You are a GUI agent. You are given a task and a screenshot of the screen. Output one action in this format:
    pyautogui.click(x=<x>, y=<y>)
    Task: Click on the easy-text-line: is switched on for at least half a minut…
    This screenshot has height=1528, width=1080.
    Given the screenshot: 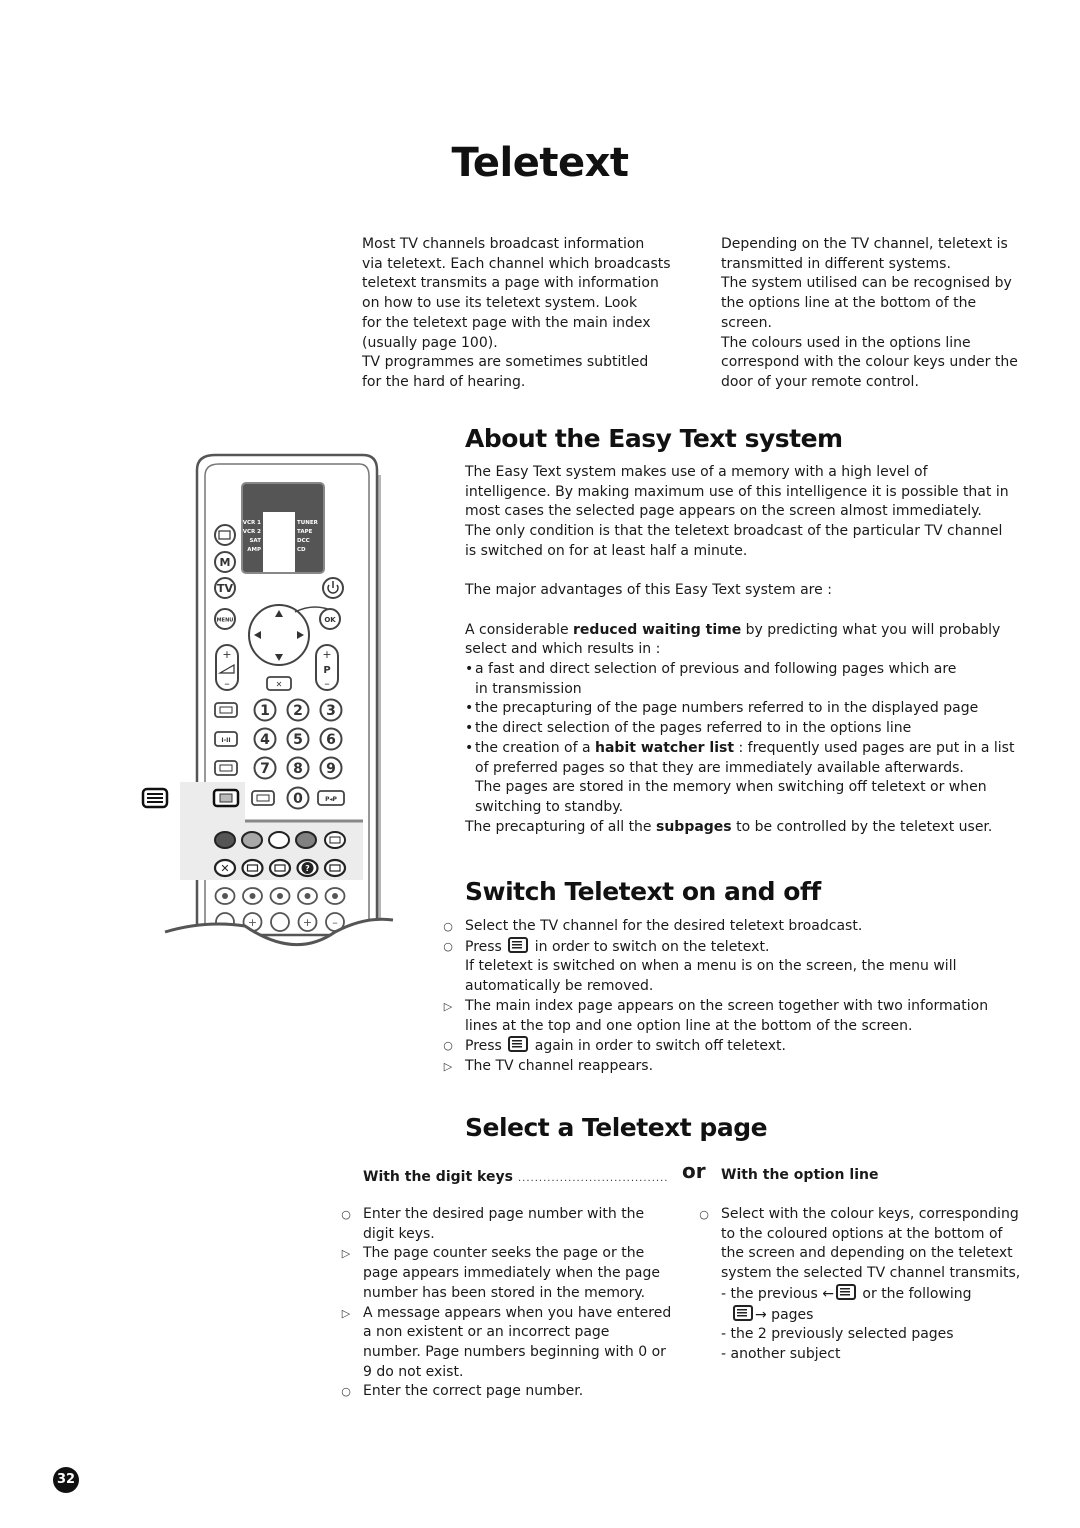 What is the action you would take?
    pyautogui.click(x=606, y=550)
    